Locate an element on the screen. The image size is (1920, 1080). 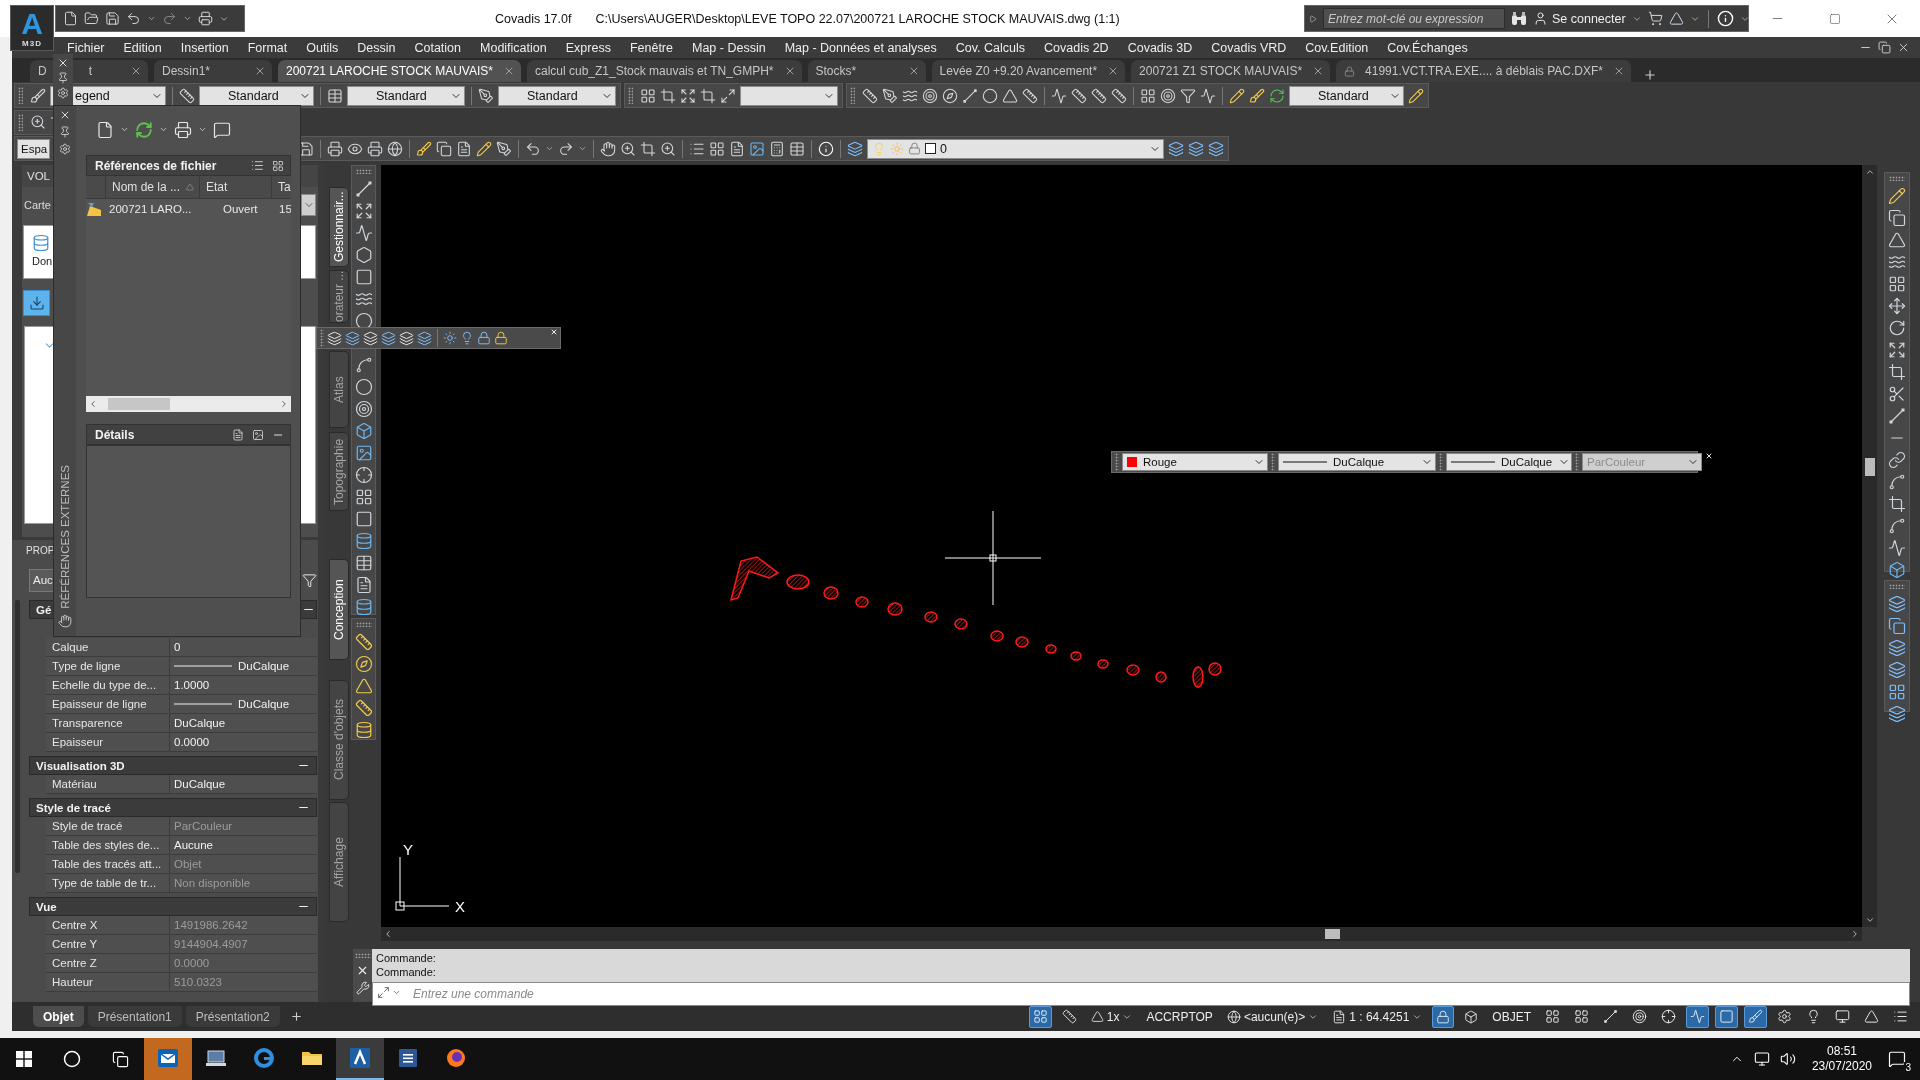
undo-icon is located at coordinates (133, 18).